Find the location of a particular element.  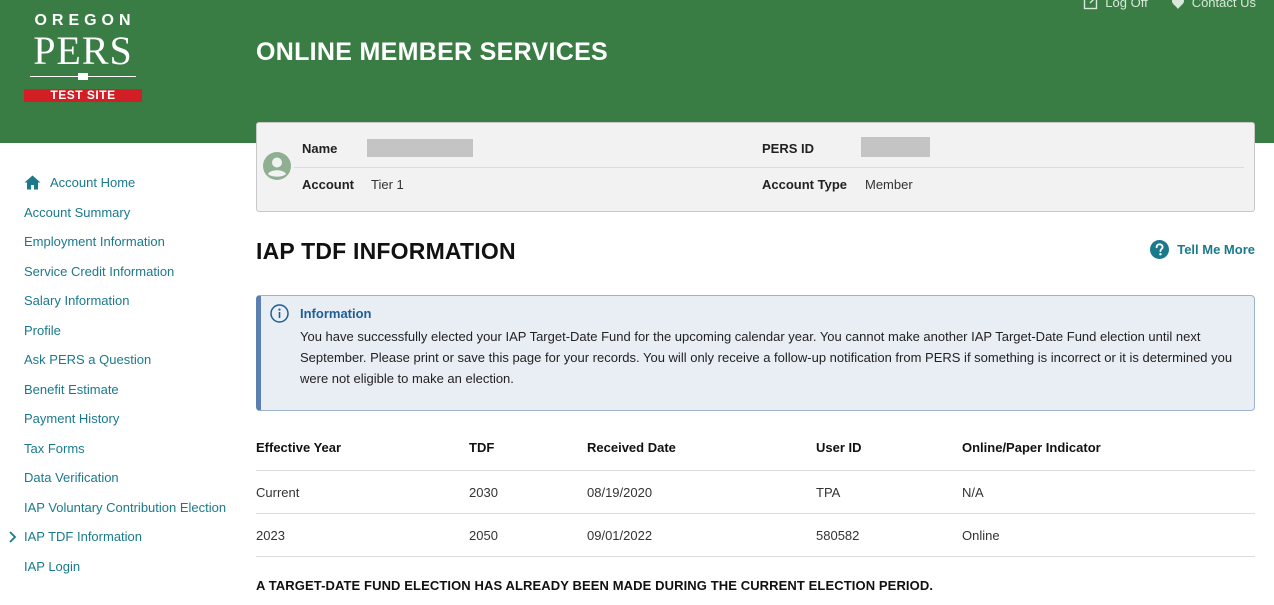

sidebar-item-payment-history: Payment History is located at coordinates (134, 419).